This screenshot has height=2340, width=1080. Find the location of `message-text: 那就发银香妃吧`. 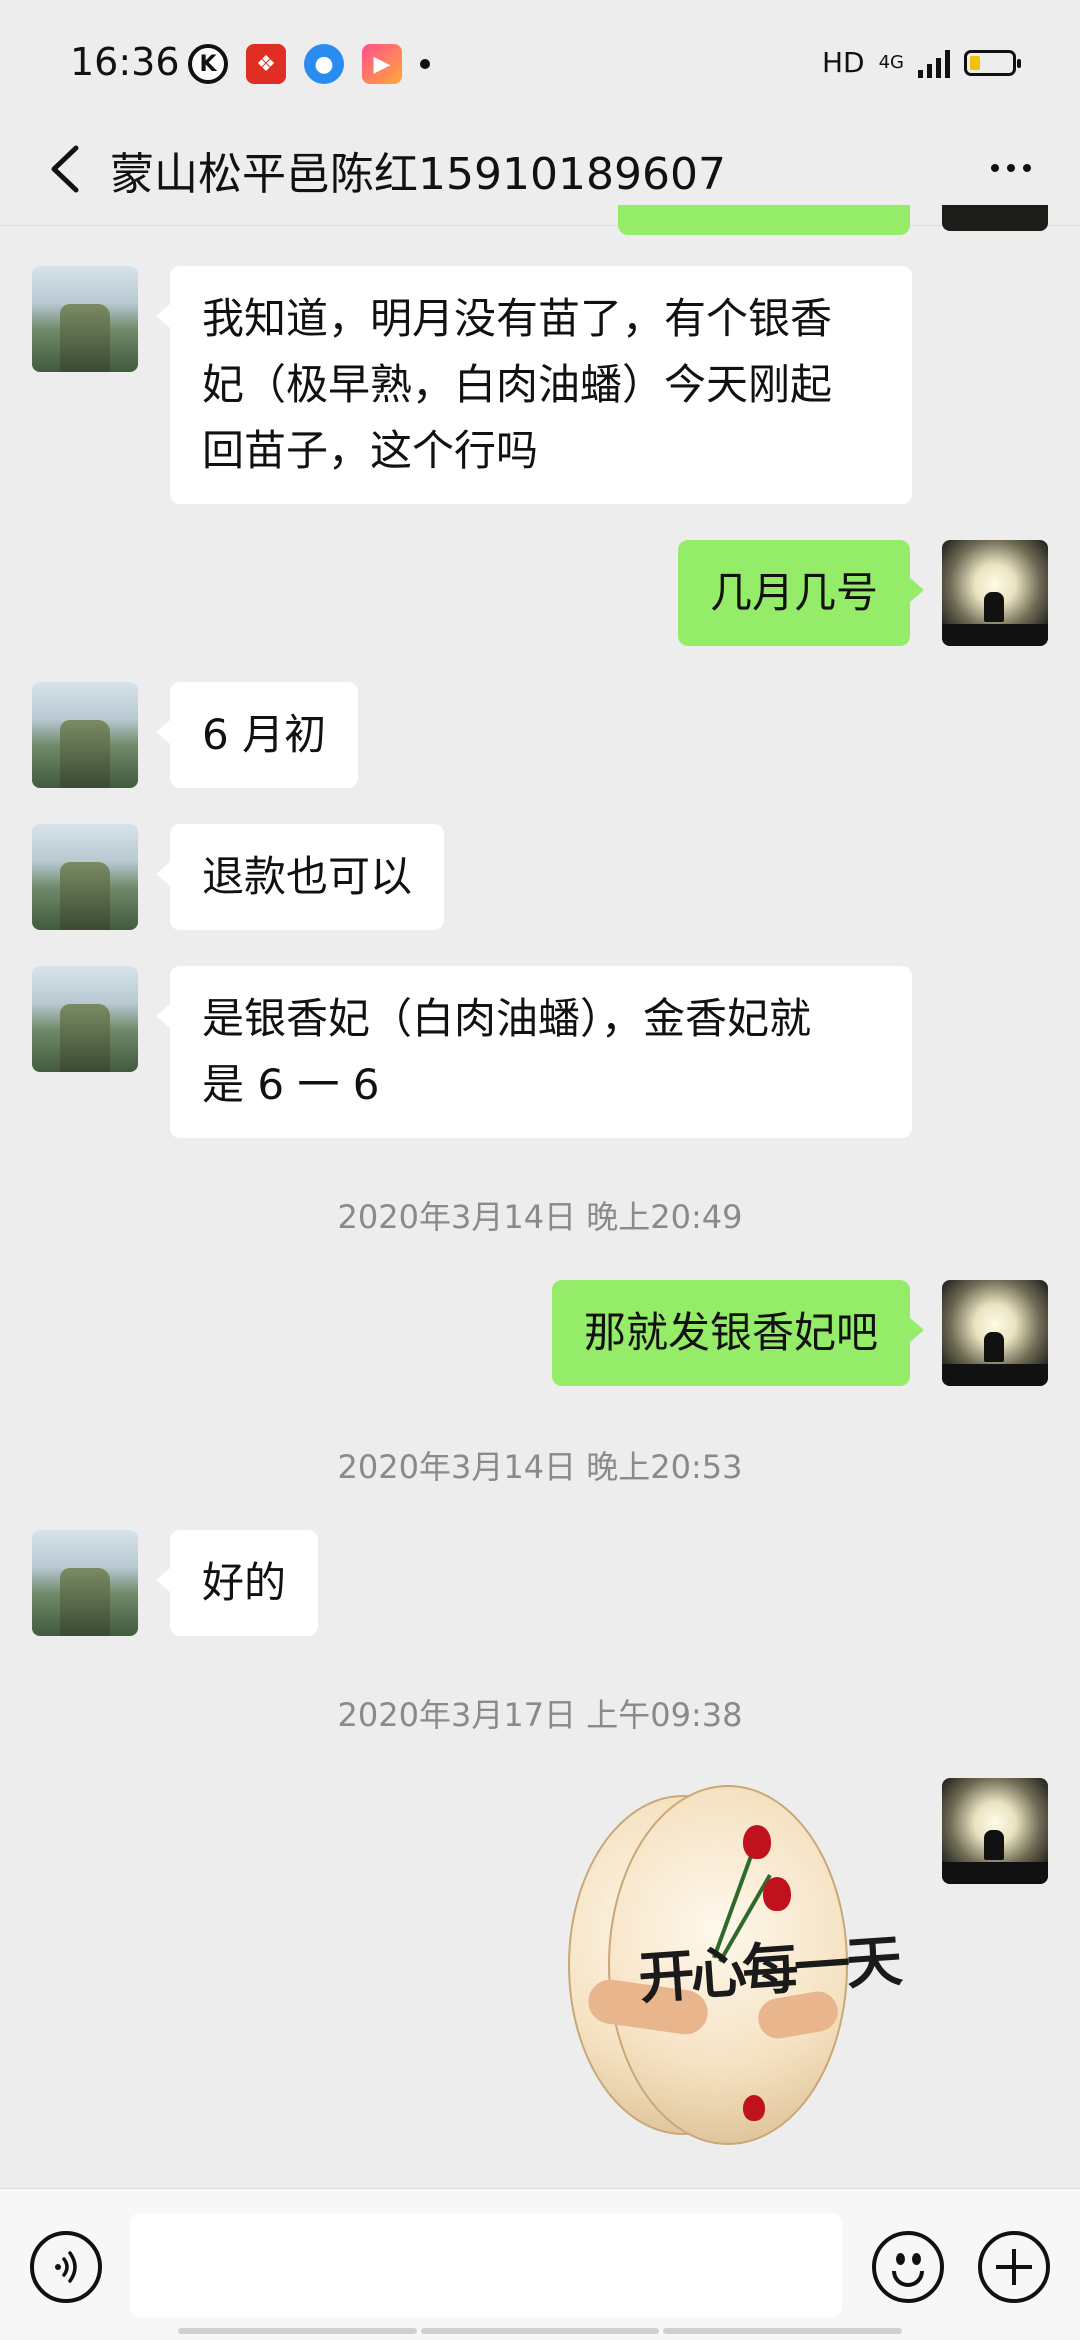

message-text: 那就发银香妃吧 is located at coordinates (730, 1332).